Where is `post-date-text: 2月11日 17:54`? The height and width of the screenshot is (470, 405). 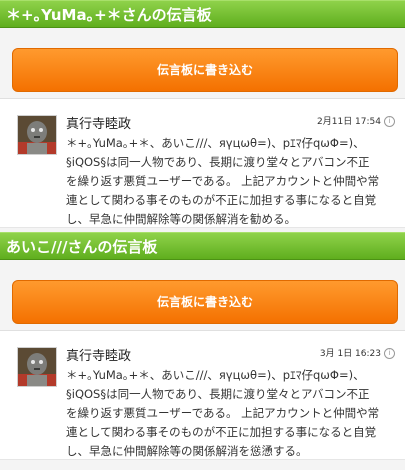
post-date-text: 2月11日 17:54 is located at coordinates (349, 122).